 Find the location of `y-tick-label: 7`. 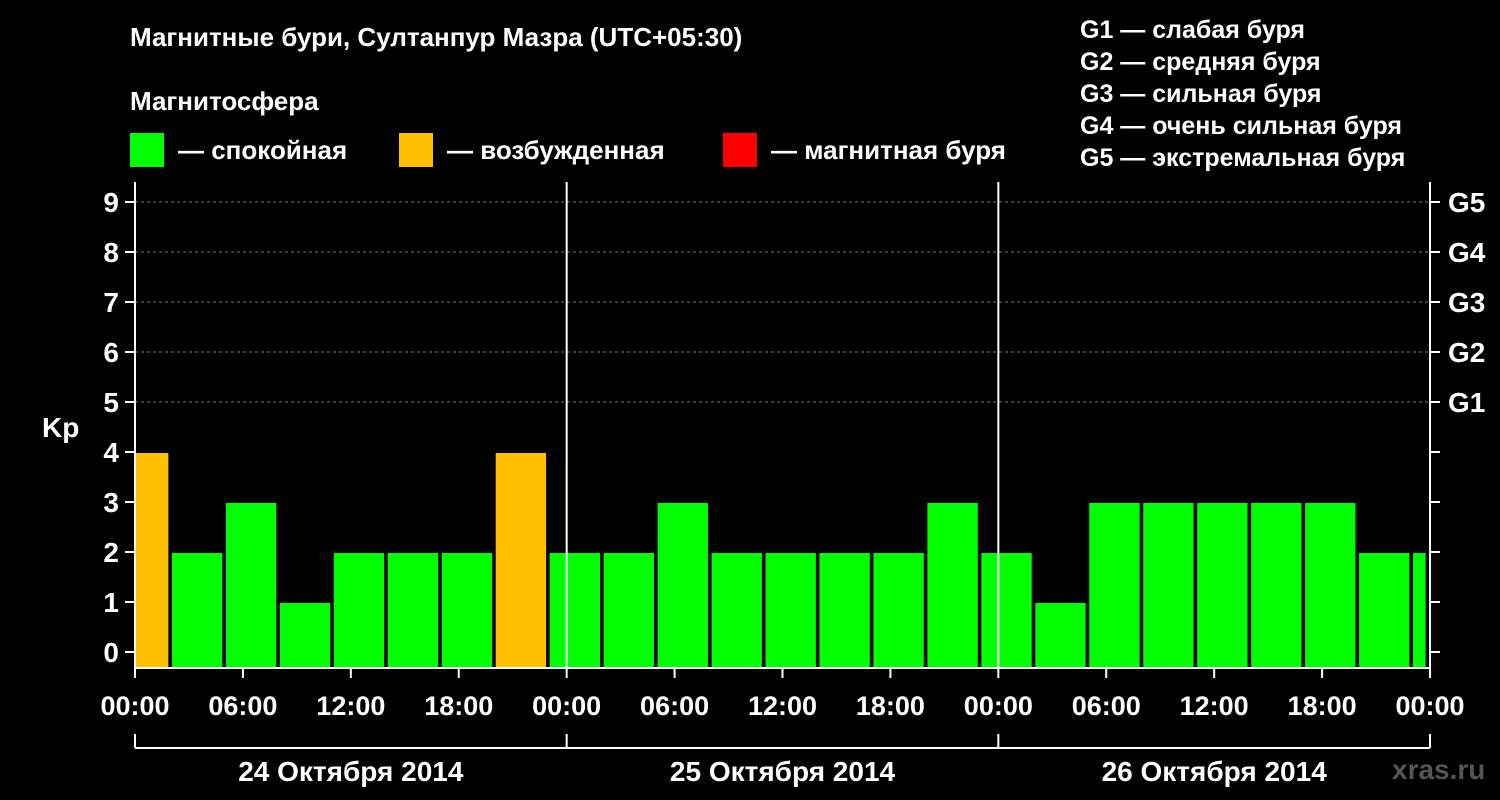

y-tick-label: 7 is located at coordinates (111, 302).